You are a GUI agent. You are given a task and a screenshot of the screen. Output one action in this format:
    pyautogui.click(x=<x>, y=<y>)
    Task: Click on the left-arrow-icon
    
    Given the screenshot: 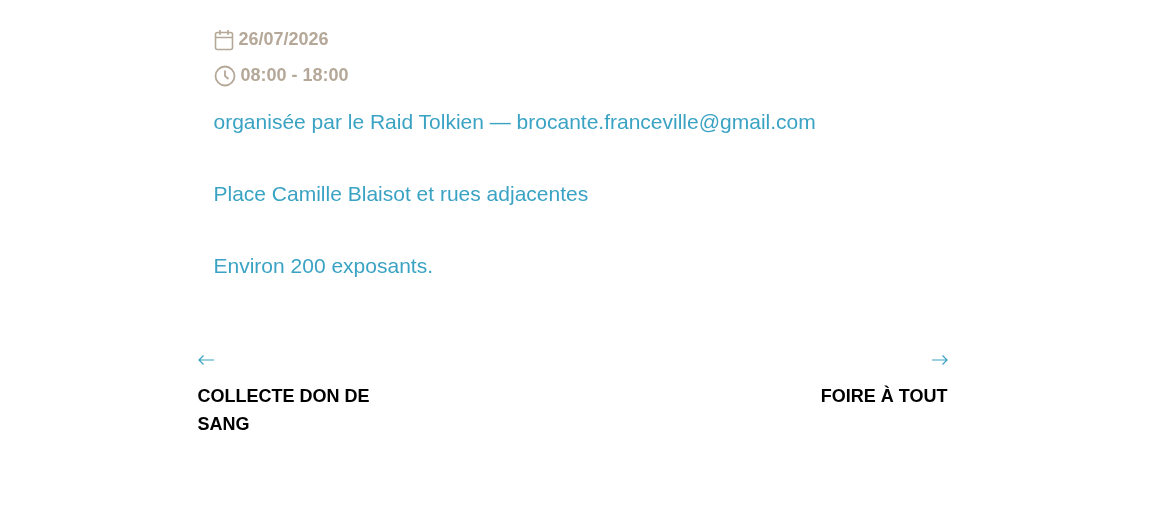 What is the action you would take?
    pyautogui.click(x=205, y=360)
    